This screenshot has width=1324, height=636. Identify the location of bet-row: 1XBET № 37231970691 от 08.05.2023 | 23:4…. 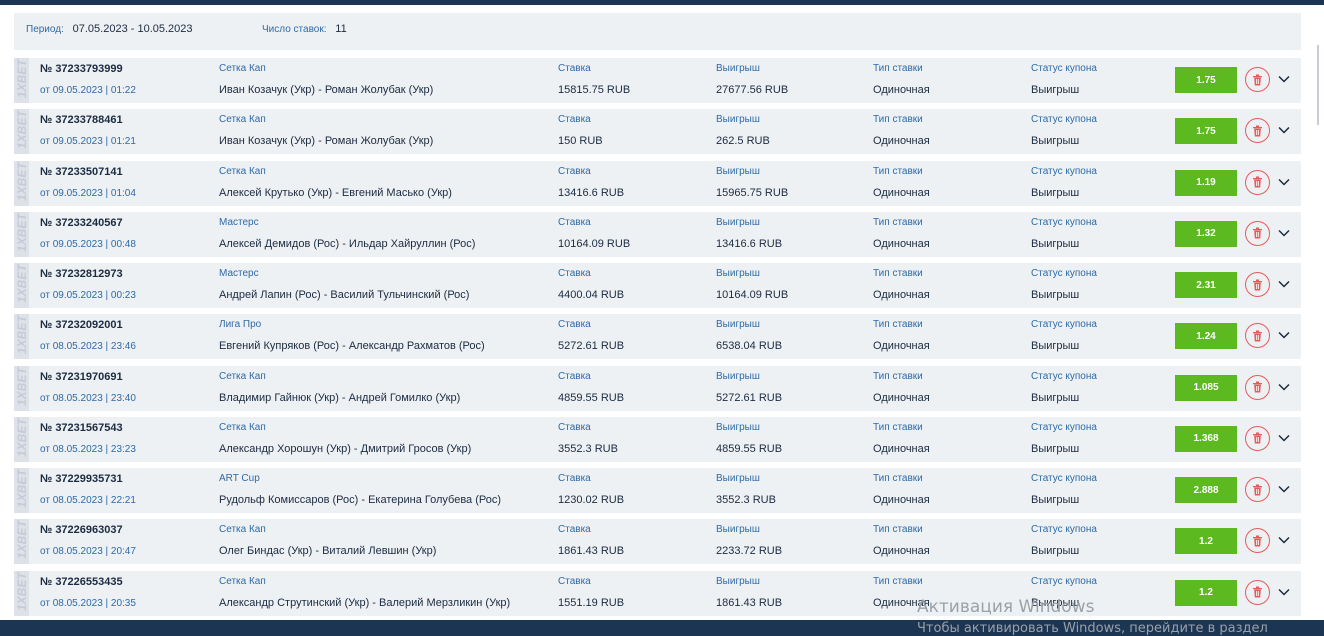
(657, 388).